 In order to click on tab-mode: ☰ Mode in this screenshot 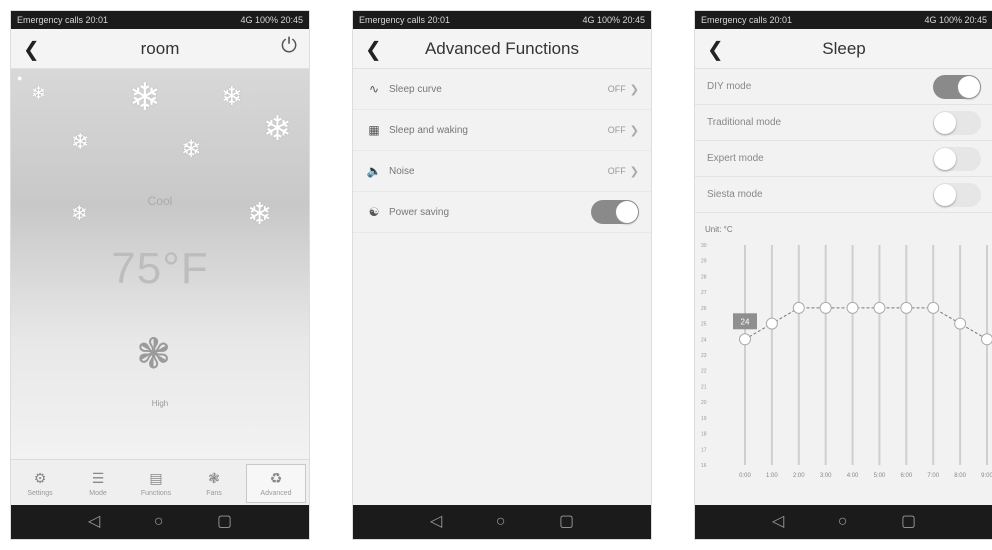, I will do `click(98, 483)`.